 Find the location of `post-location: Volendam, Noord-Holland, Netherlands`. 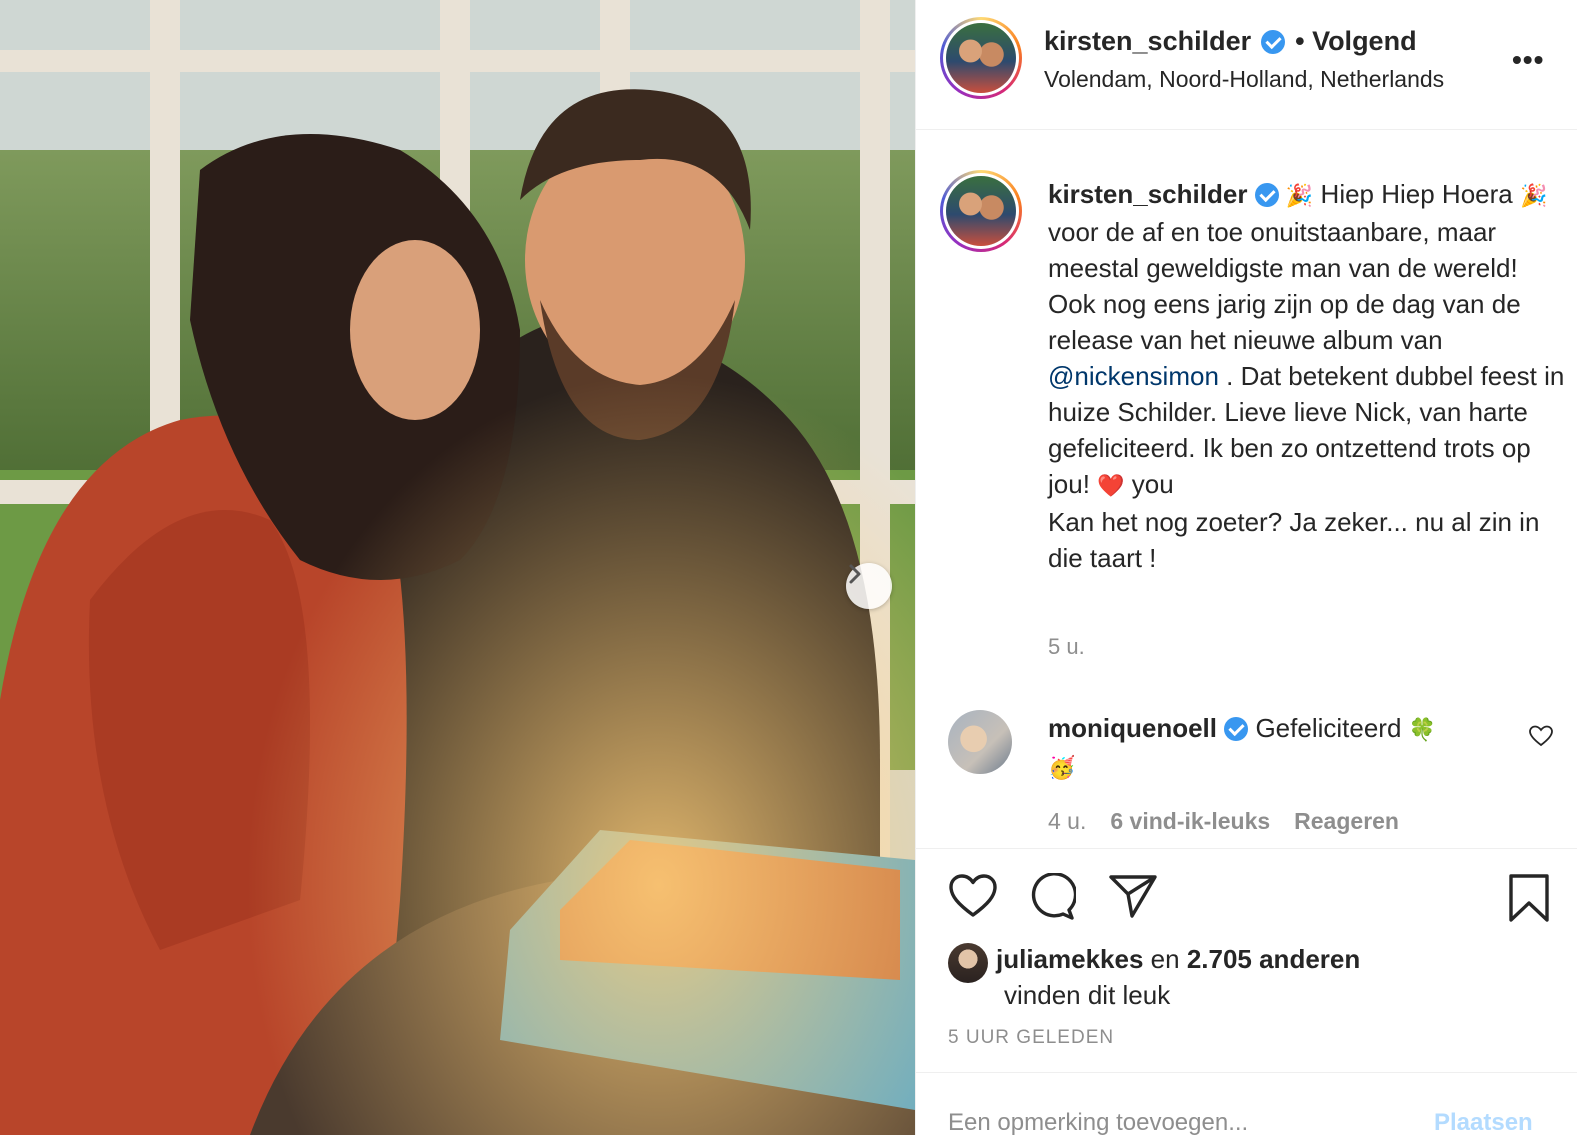

post-location: Volendam, Noord-Holland, Netherlands is located at coordinates (1244, 79).